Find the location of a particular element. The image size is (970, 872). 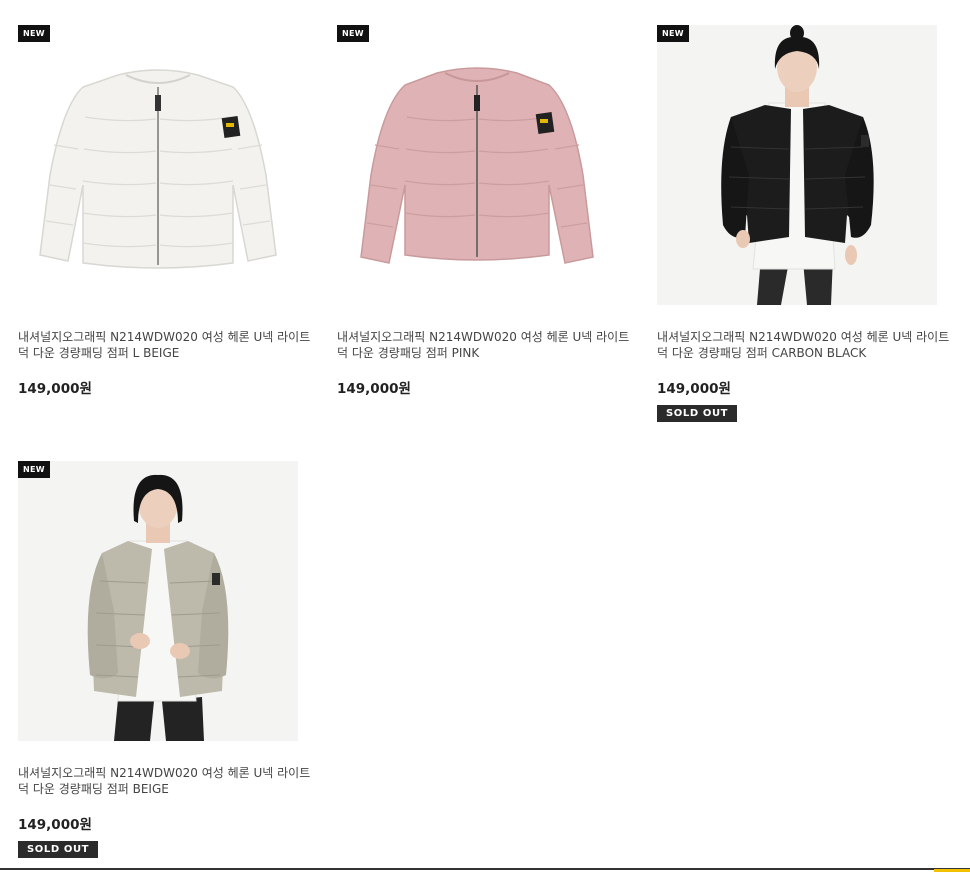

white-down-jacket-icon is located at coordinates (158, 169).